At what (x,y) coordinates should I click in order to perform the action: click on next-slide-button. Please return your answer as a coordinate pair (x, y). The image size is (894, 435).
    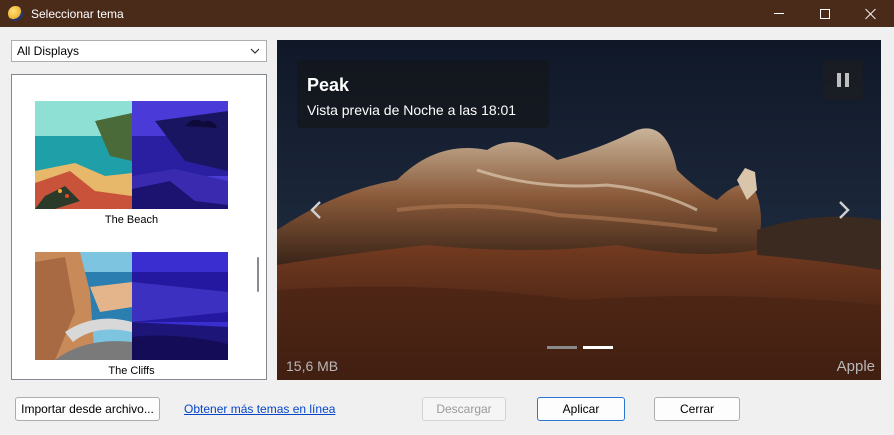
    Looking at the image, I should click on (843, 210).